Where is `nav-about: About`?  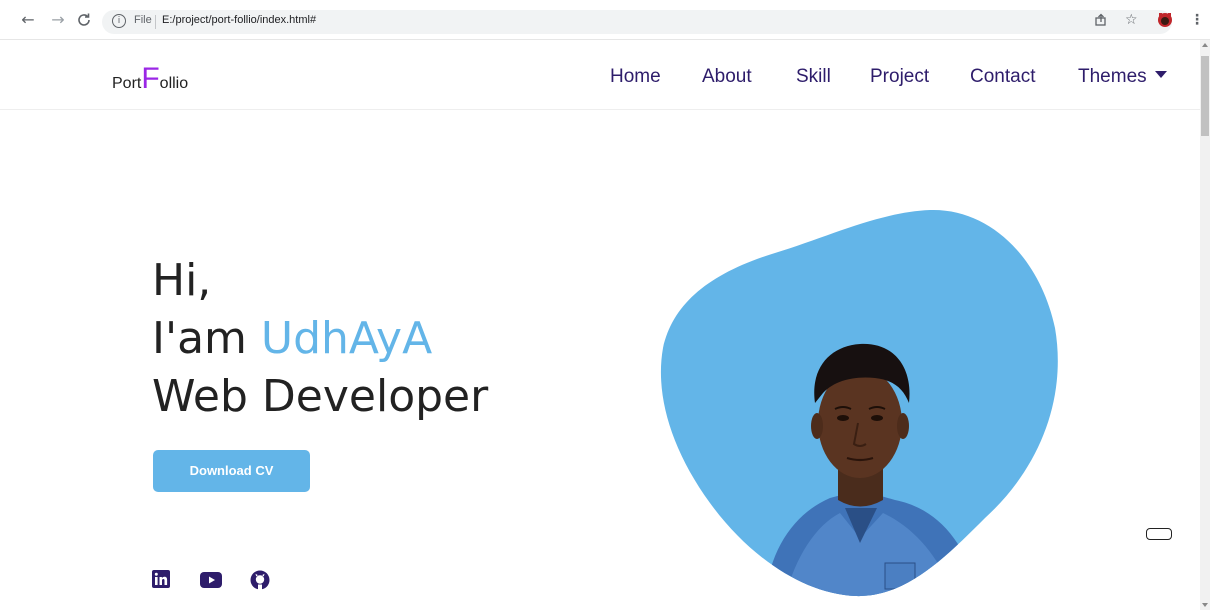
nav-about: About is located at coordinates (727, 77).